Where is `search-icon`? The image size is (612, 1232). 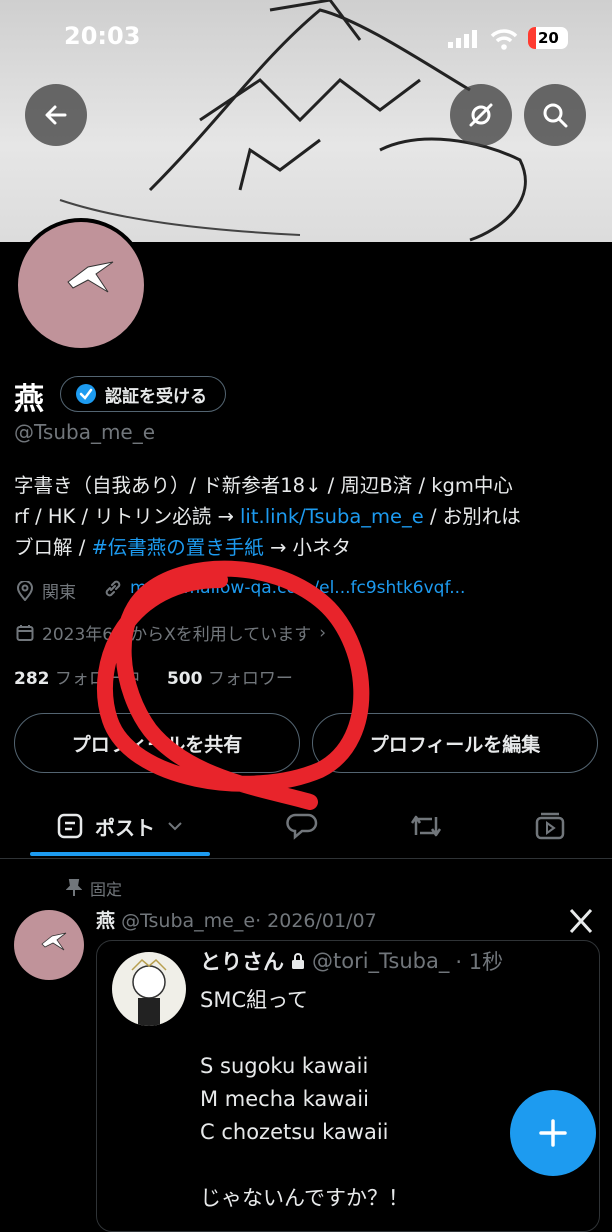 search-icon is located at coordinates (555, 115).